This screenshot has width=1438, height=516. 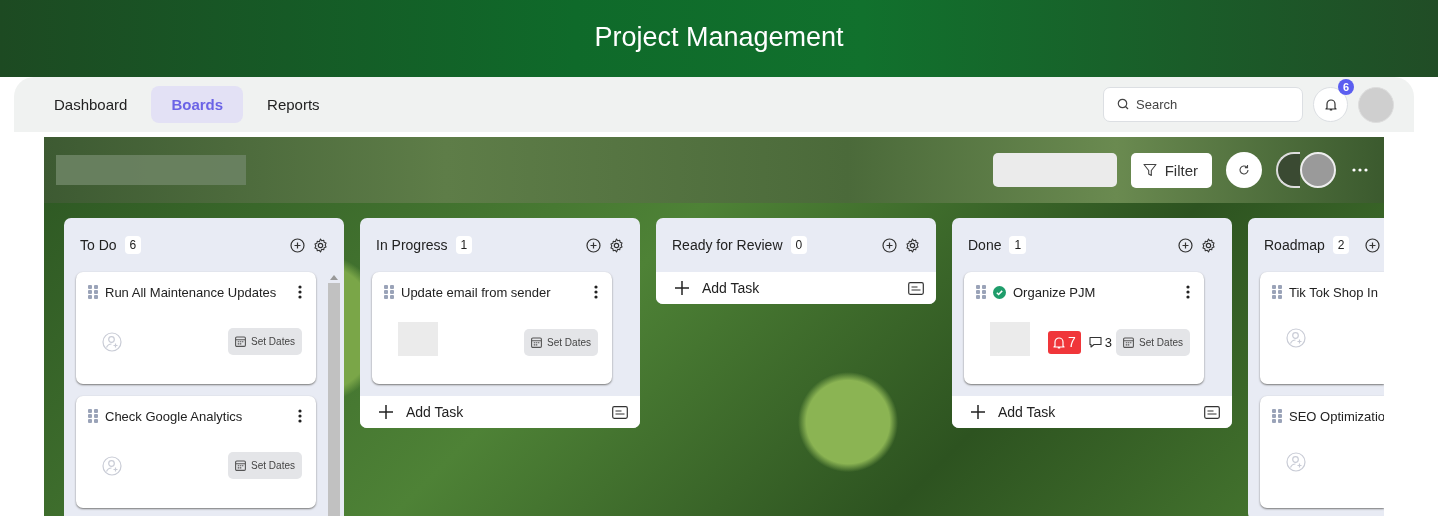 What do you see at coordinates (197, 104) in the screenshot?
I see `nav-tab: Boards` at bounding box center [197, 104].